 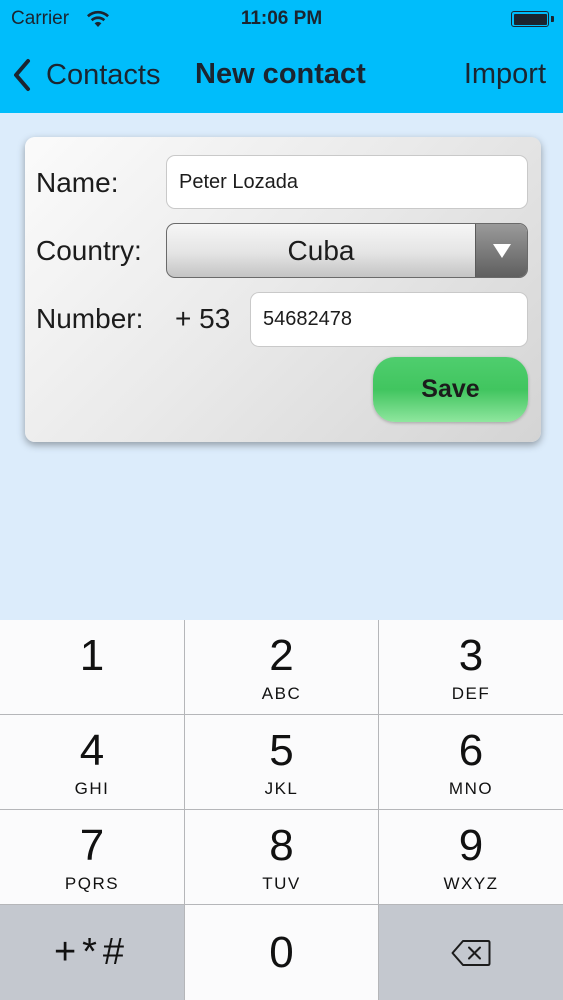 I want to click on key-digit: 2, so click(x=281, y=655).